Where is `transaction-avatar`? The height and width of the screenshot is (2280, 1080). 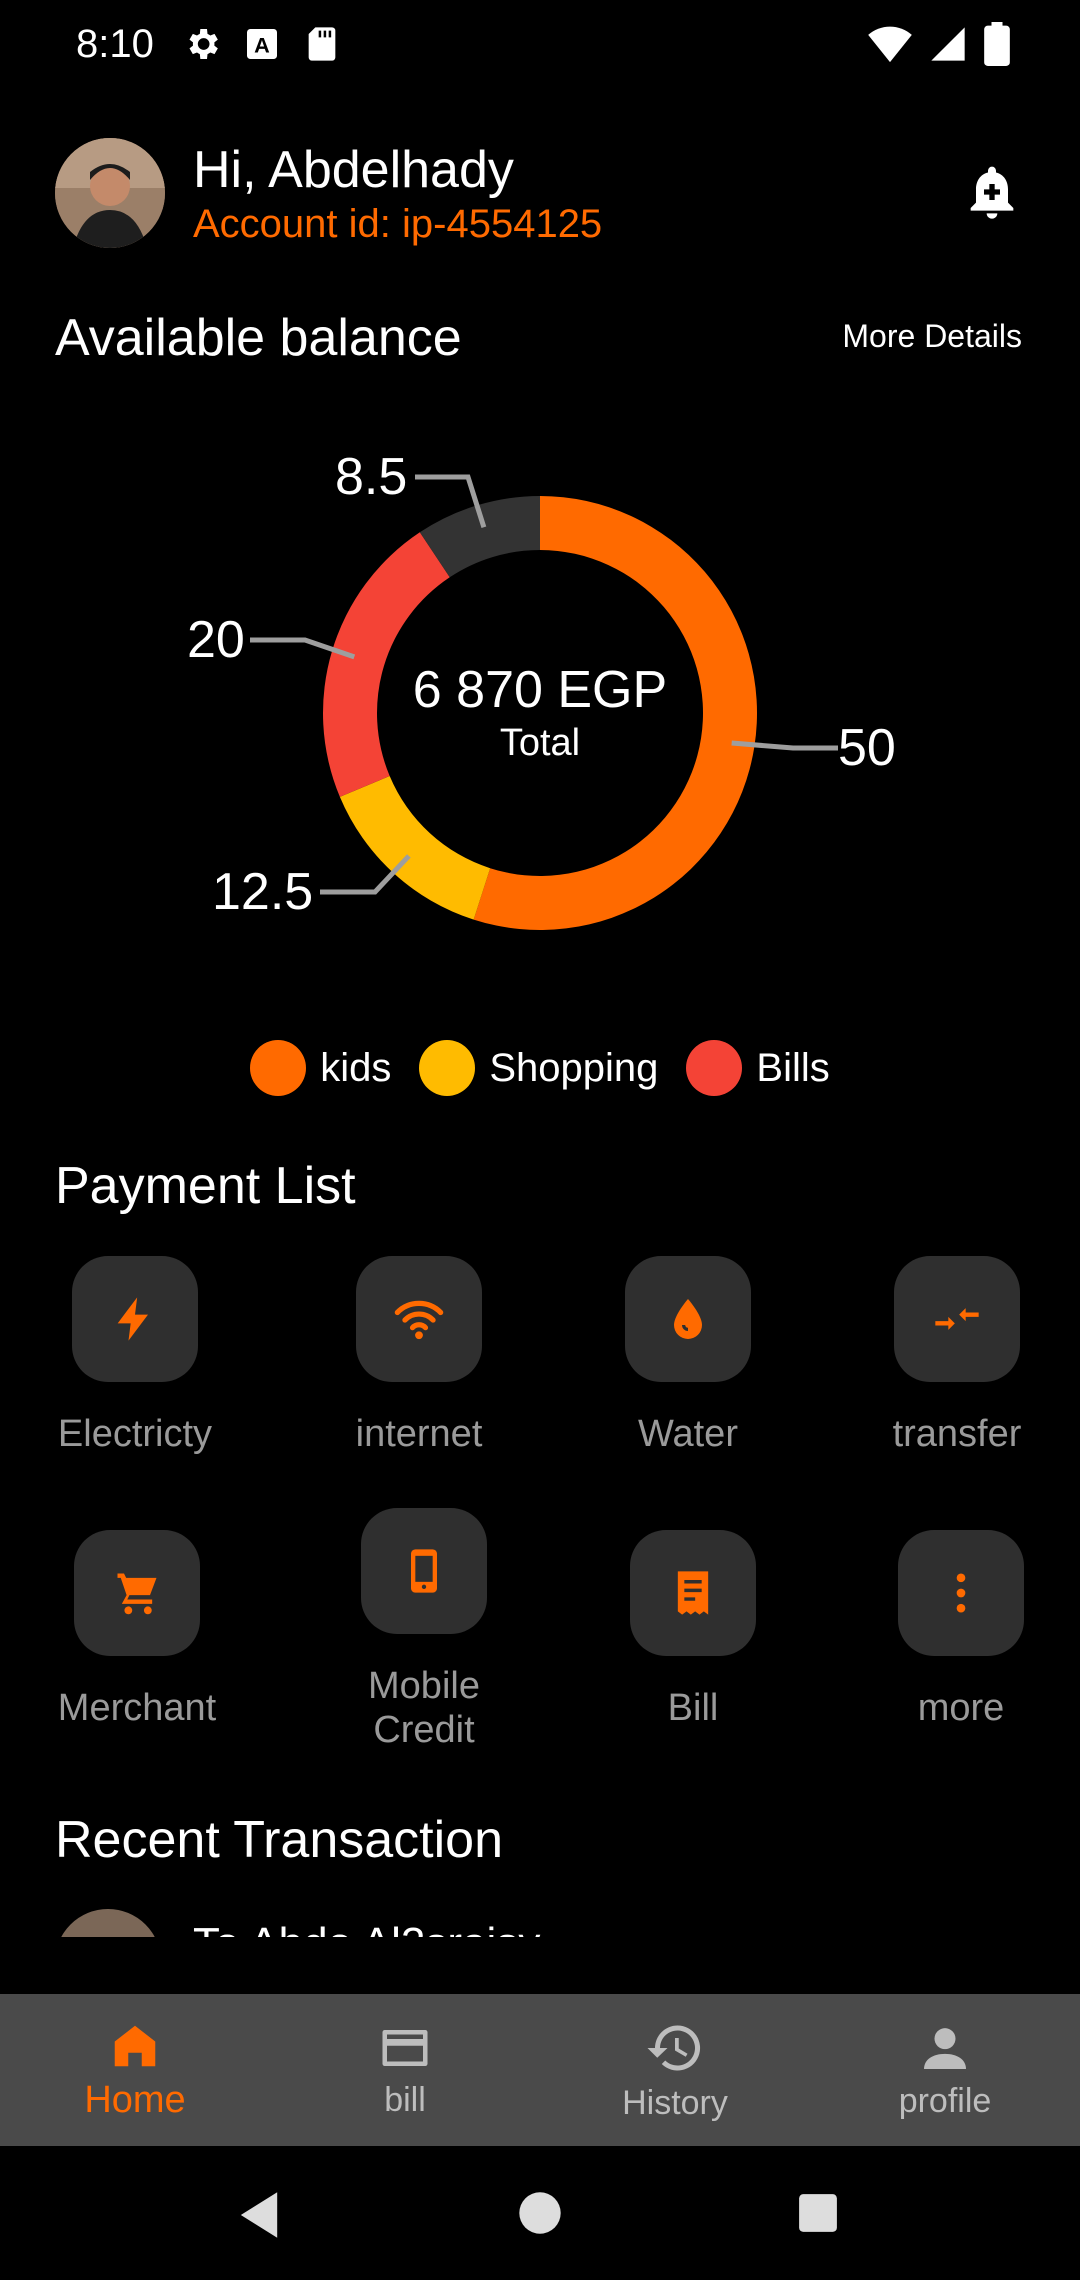 transaction-avatar is located at coordinates (108, 1923).